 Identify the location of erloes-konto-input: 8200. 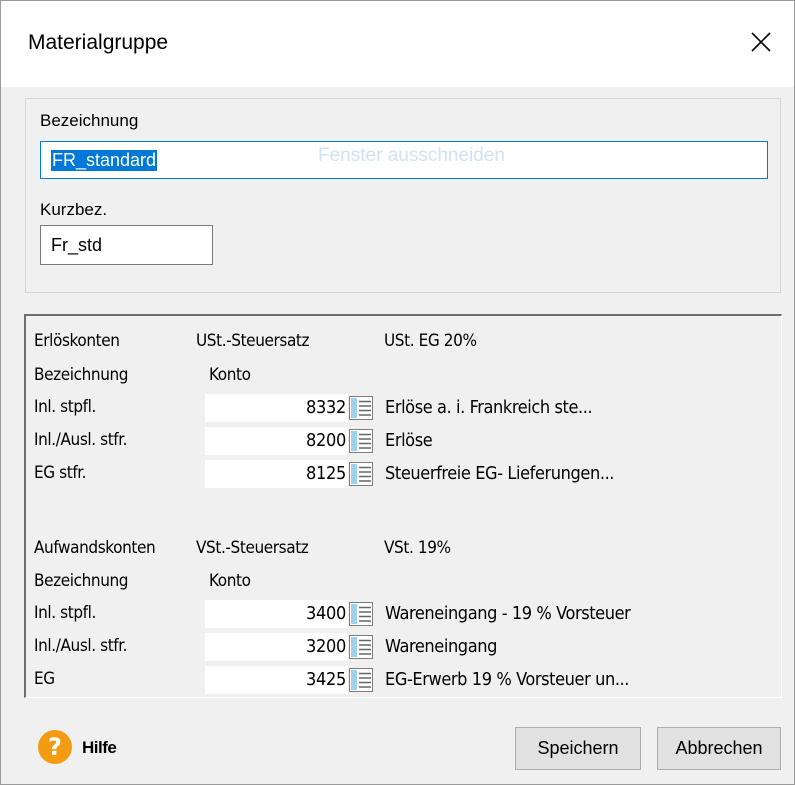
(276, 441).